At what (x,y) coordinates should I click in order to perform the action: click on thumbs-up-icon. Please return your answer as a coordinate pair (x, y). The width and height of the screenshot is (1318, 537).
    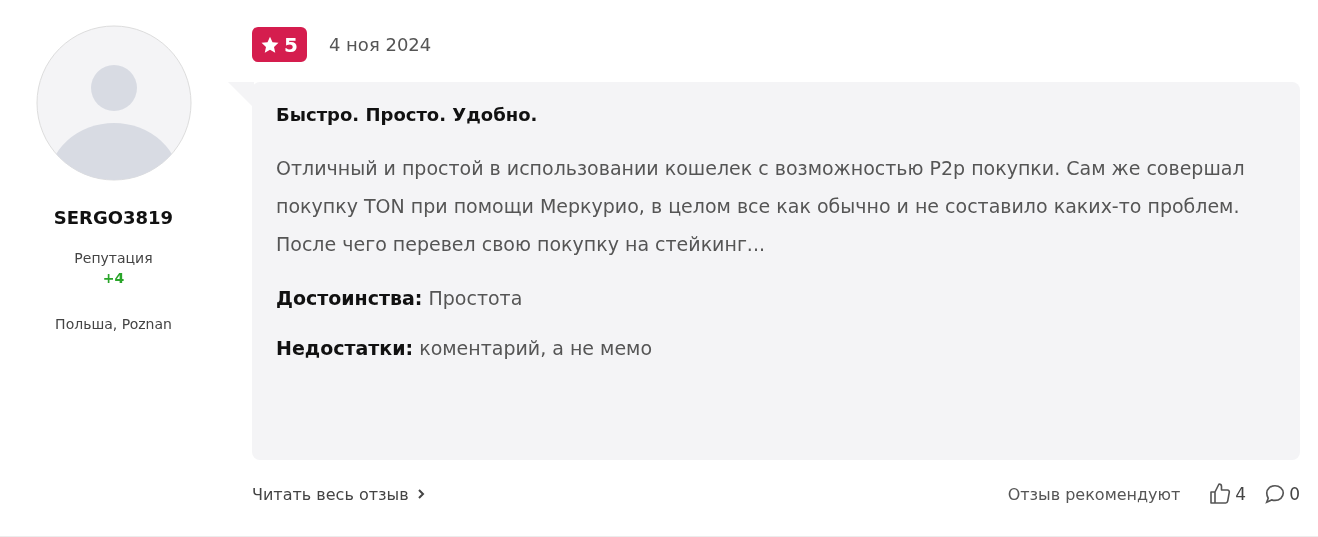
    Looking at the image, I should click on (1220, 494).